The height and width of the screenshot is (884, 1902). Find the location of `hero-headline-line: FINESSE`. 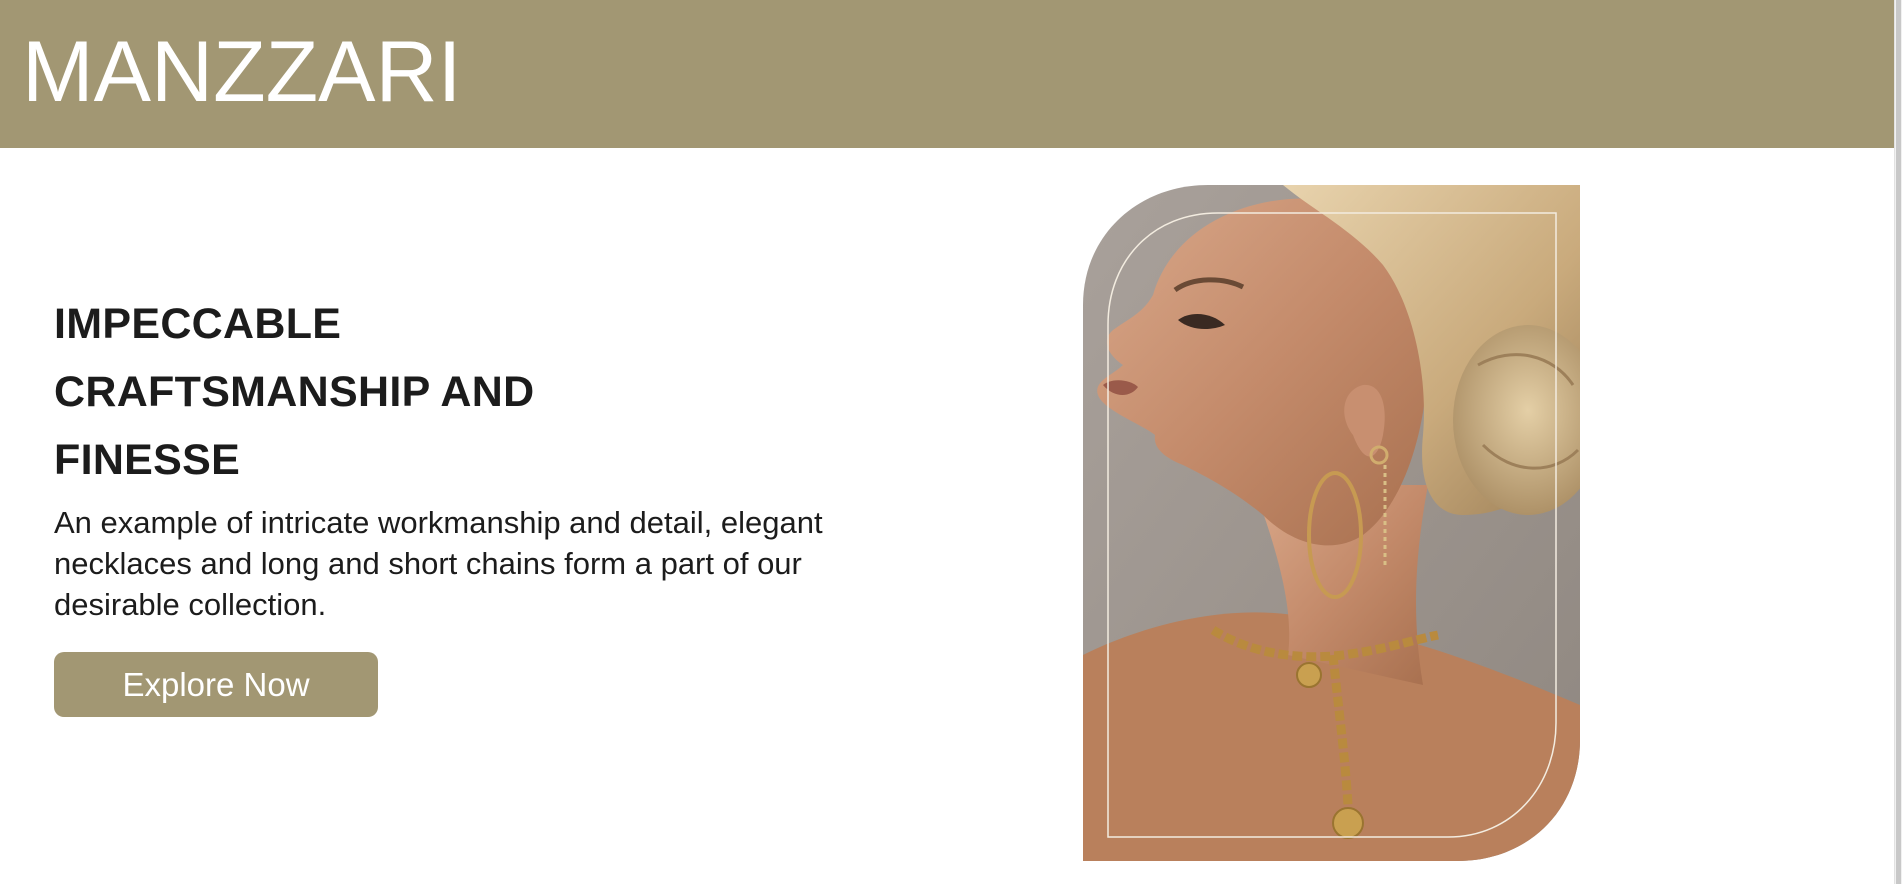

hero-headline-line: FINESSE is located at coordinates (147, 460).